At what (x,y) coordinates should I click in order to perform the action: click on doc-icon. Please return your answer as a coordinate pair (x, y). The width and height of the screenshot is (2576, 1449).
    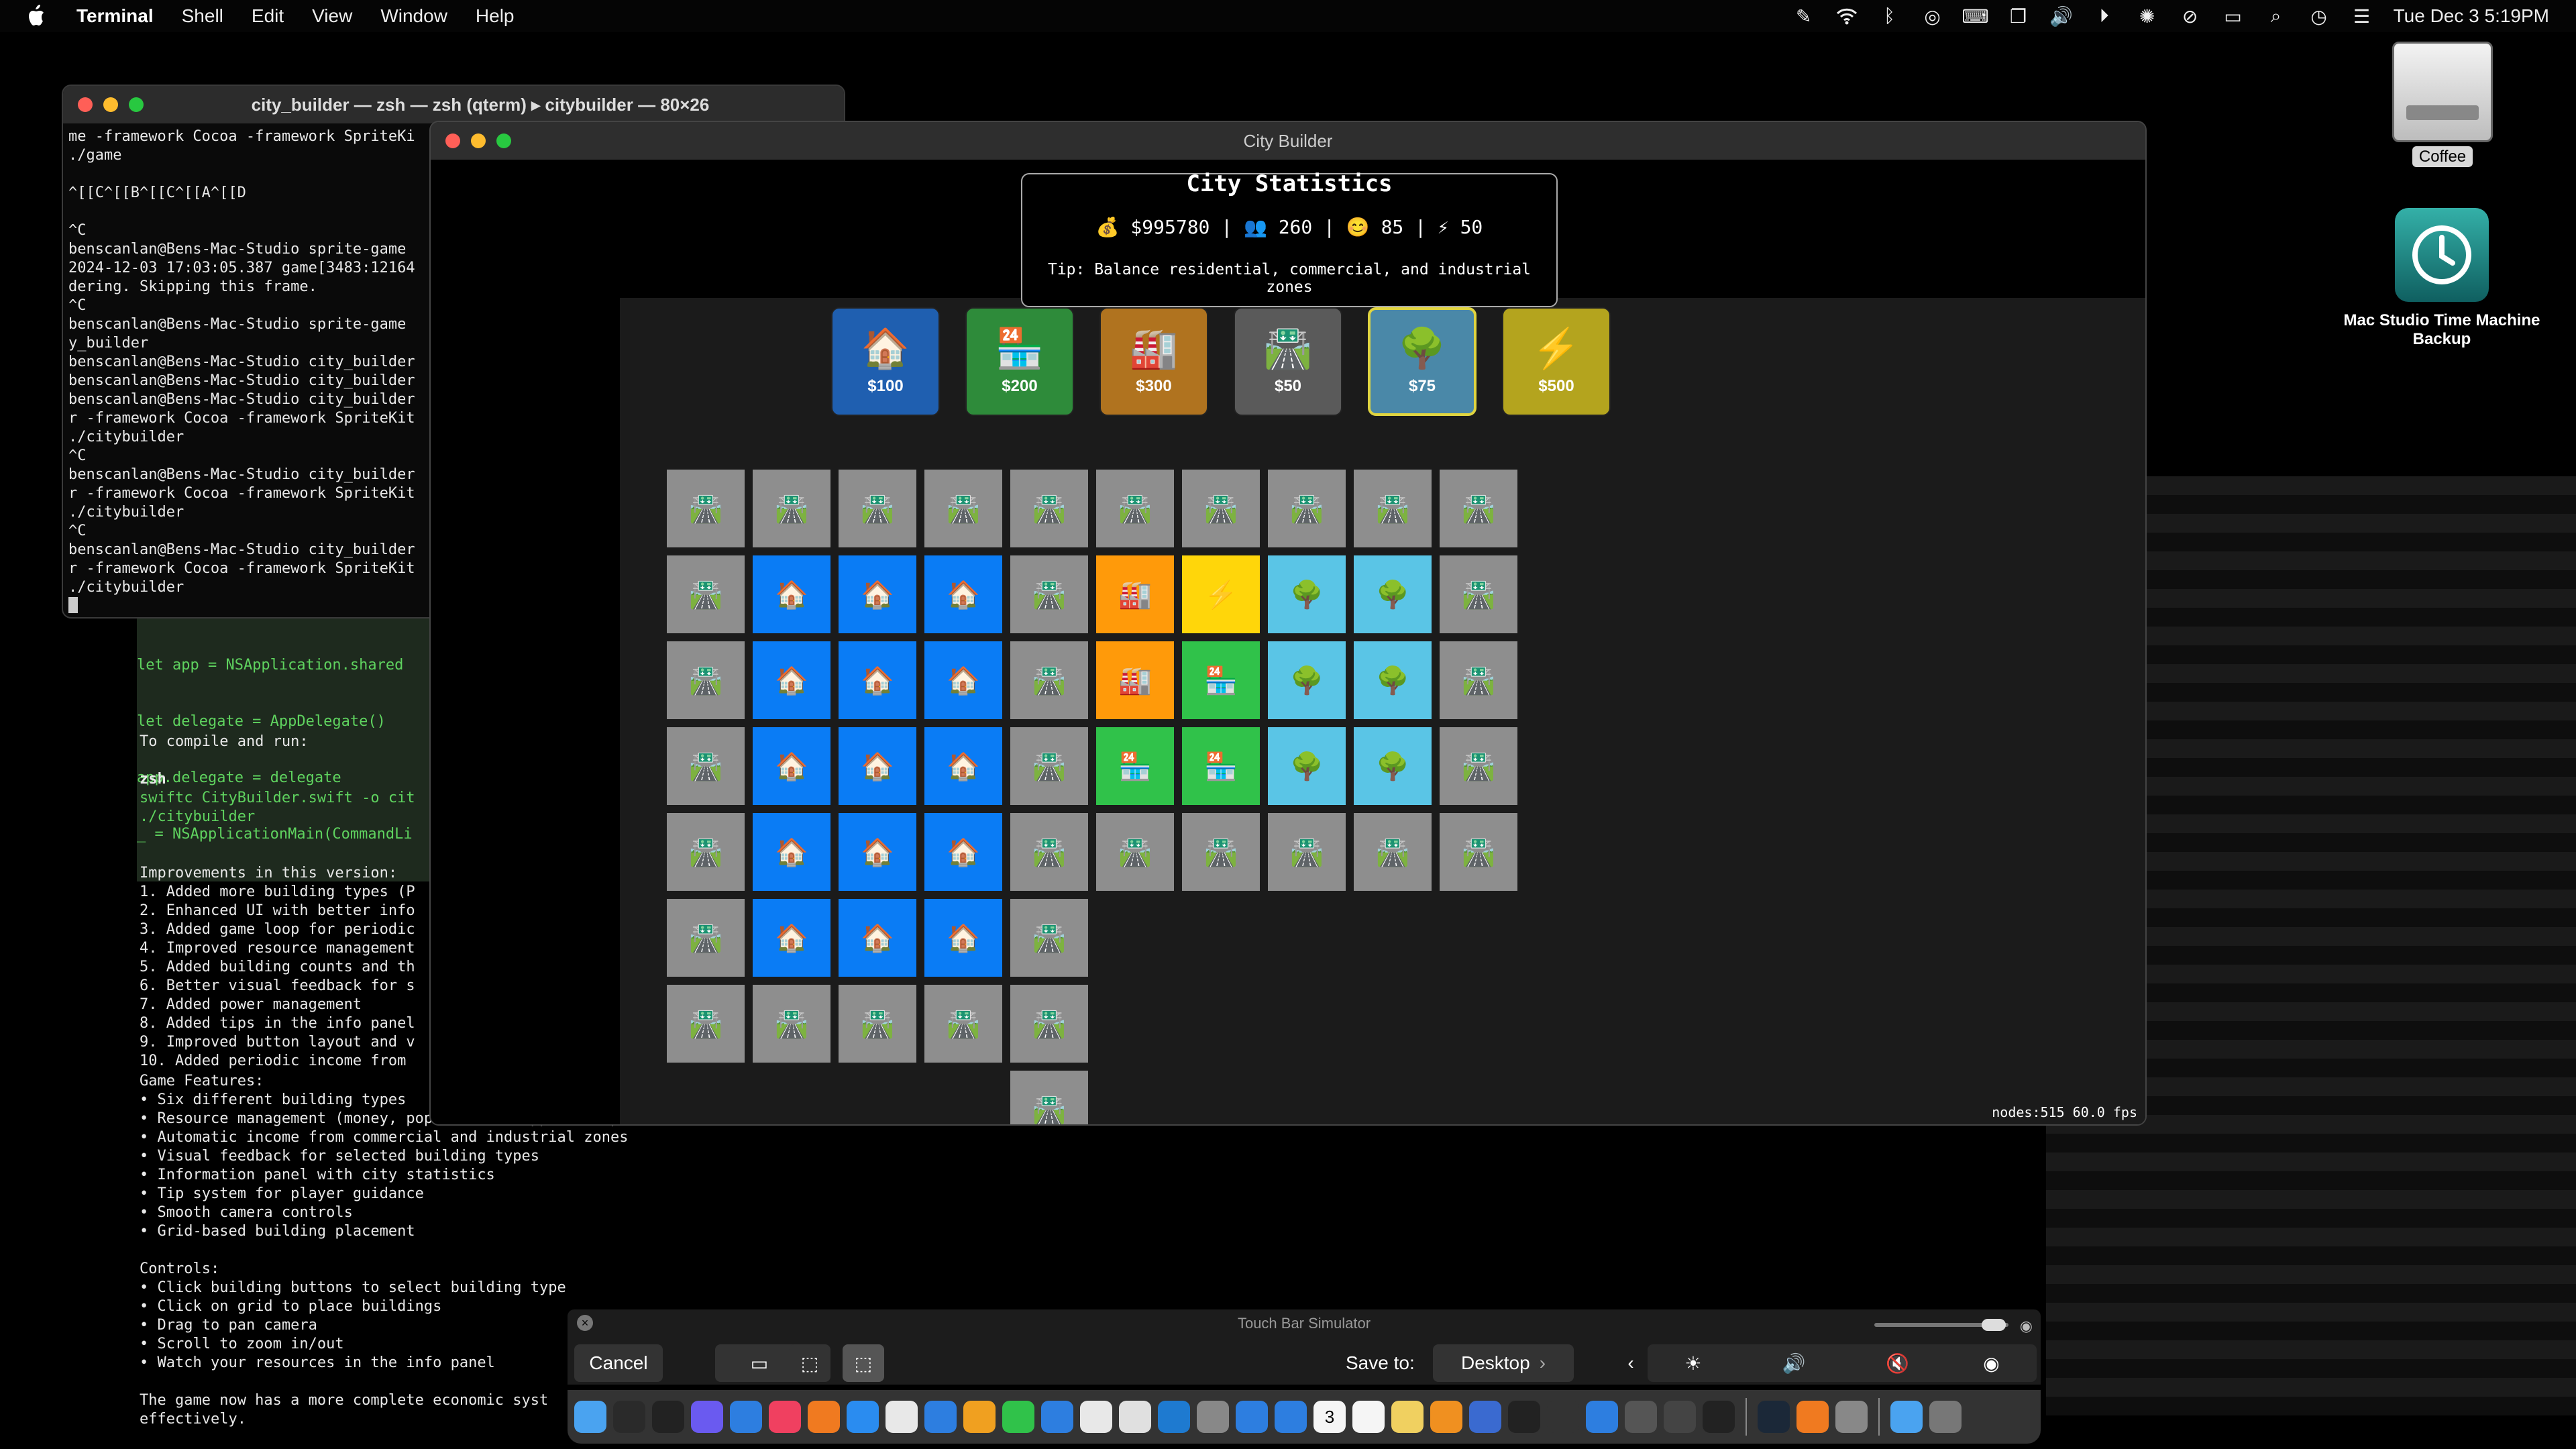
    Looking at the image, I should click on (1135, 1417).